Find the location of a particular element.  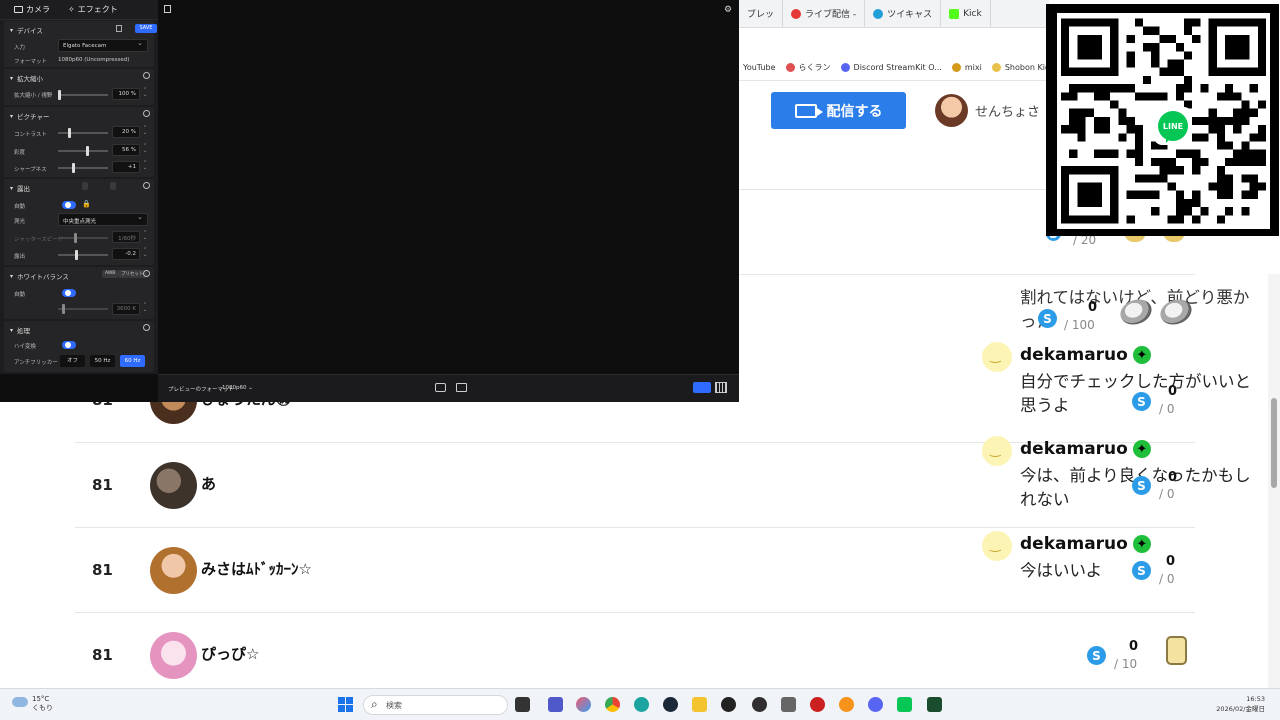

hdr-toggle is located at coordinates (69, 345).